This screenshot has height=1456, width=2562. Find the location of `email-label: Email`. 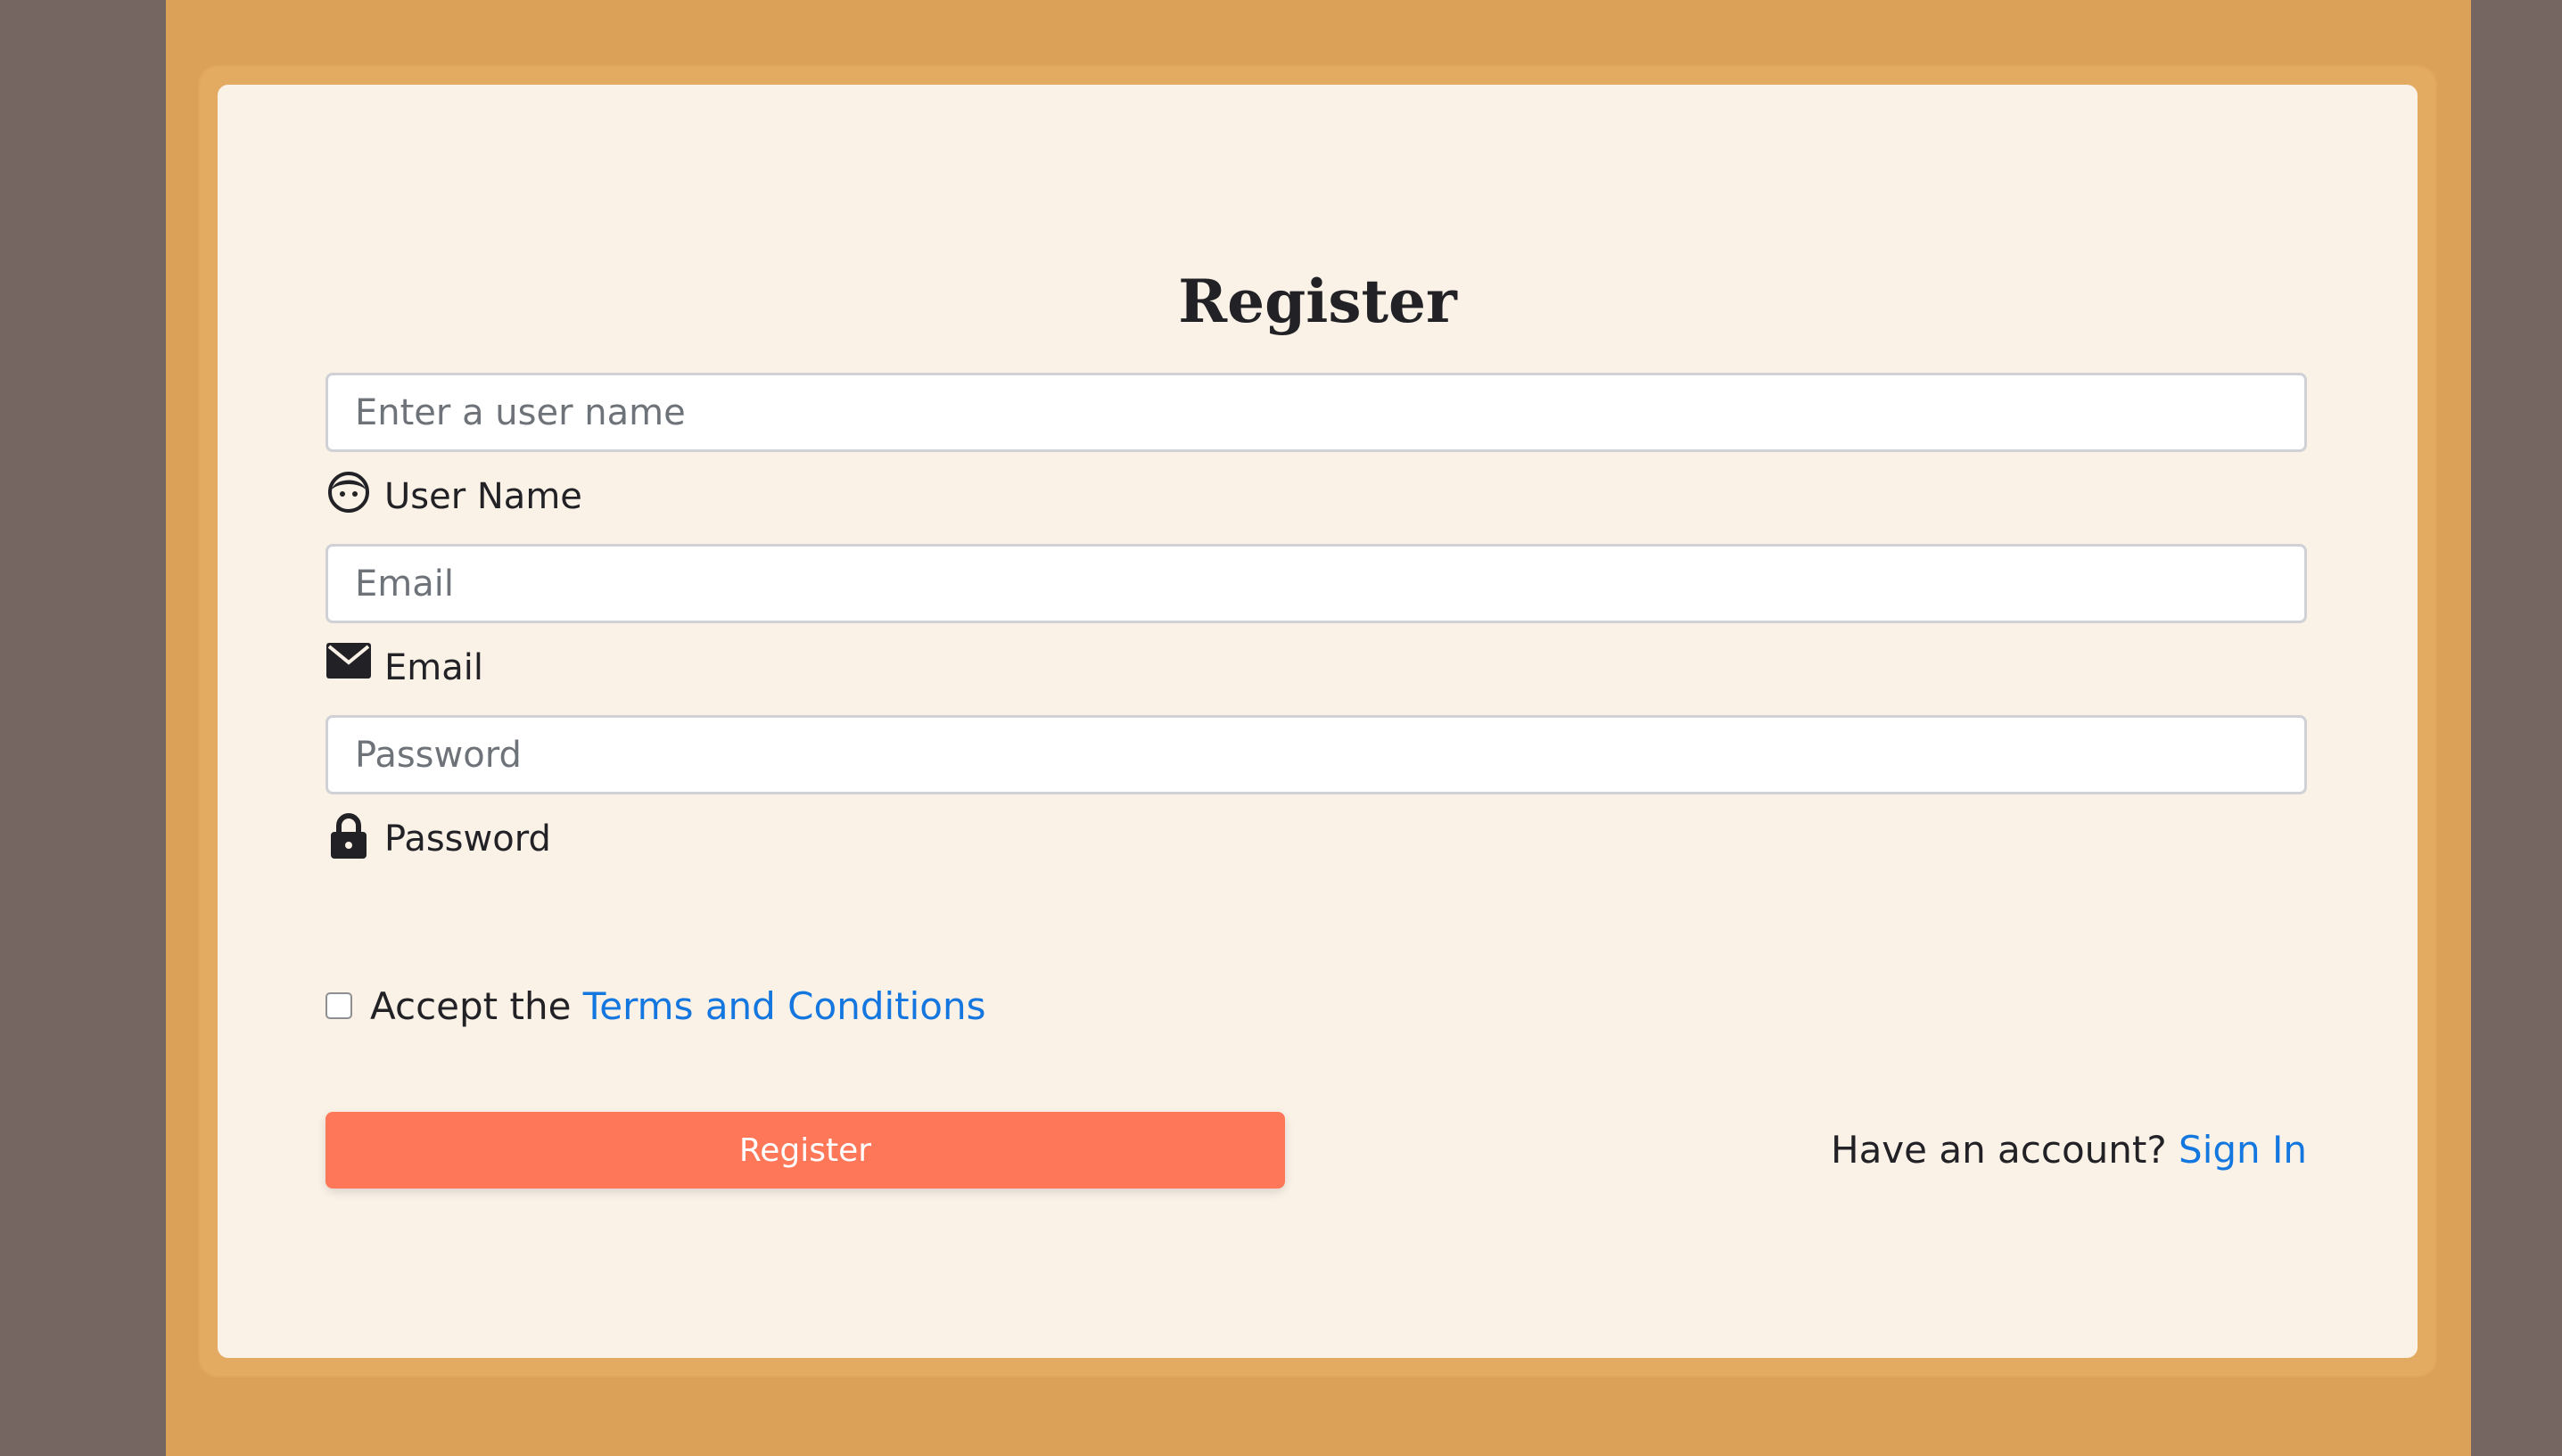

email-label: Email is located at coordinates (433, 668).